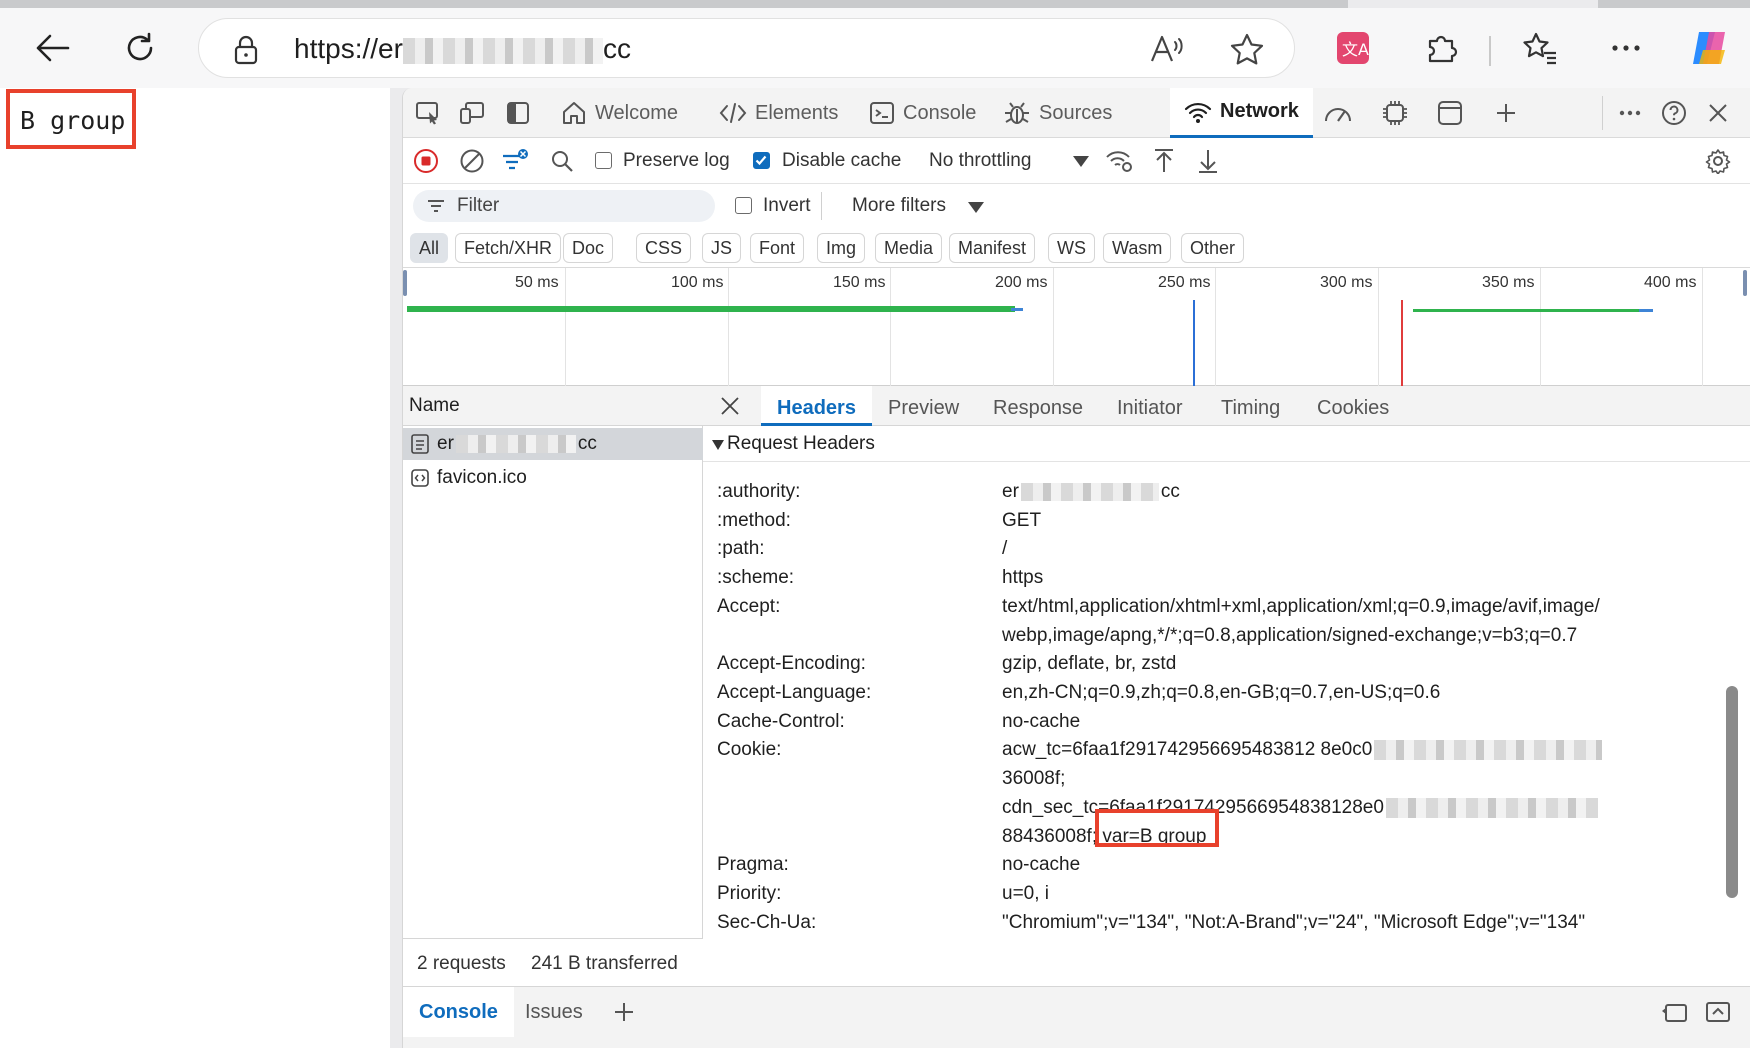  Describe the element at coordinates (574, 113) in the screenshot. I see `home-icon` at that location.